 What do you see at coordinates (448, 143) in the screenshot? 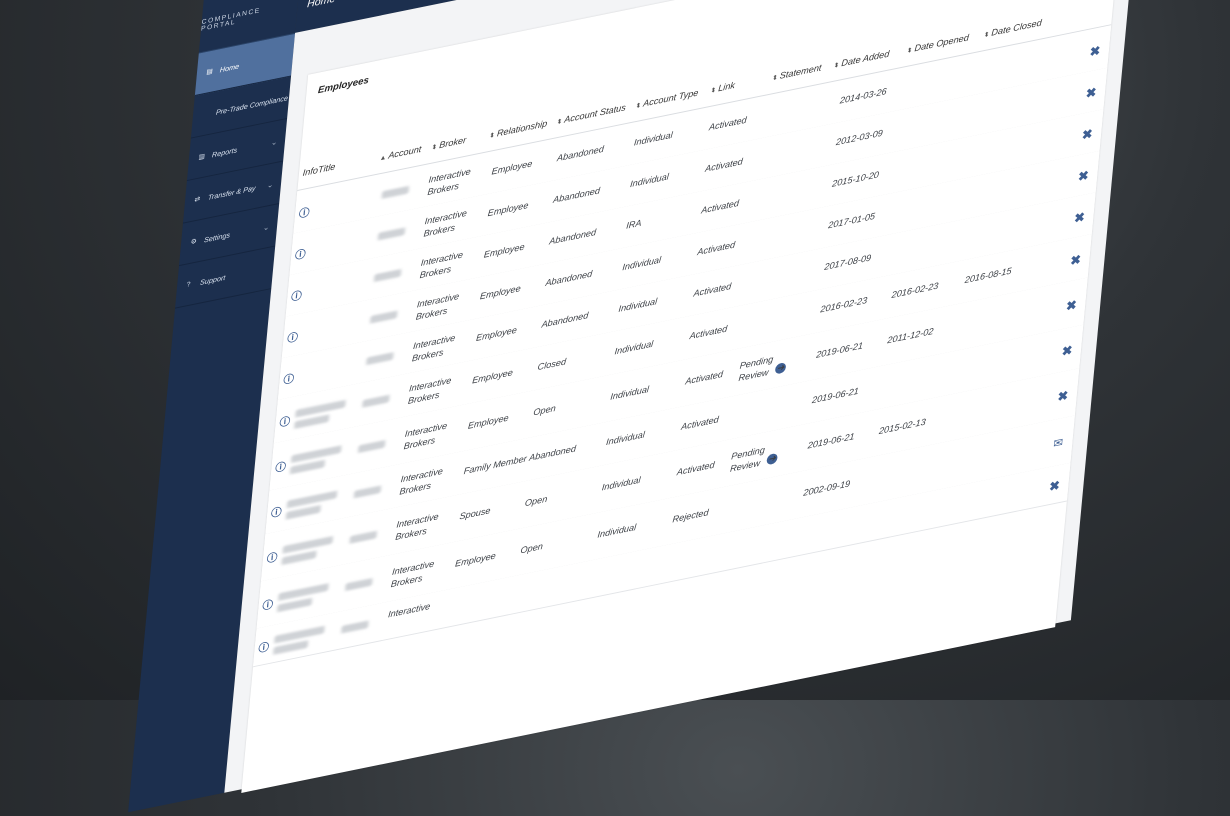
I see `column-broker: ⬍Broker` at bounding box center [448, 143].